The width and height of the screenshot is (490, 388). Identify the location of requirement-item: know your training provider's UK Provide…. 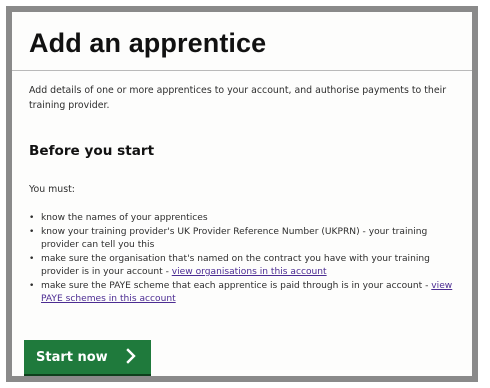
(245, 239).